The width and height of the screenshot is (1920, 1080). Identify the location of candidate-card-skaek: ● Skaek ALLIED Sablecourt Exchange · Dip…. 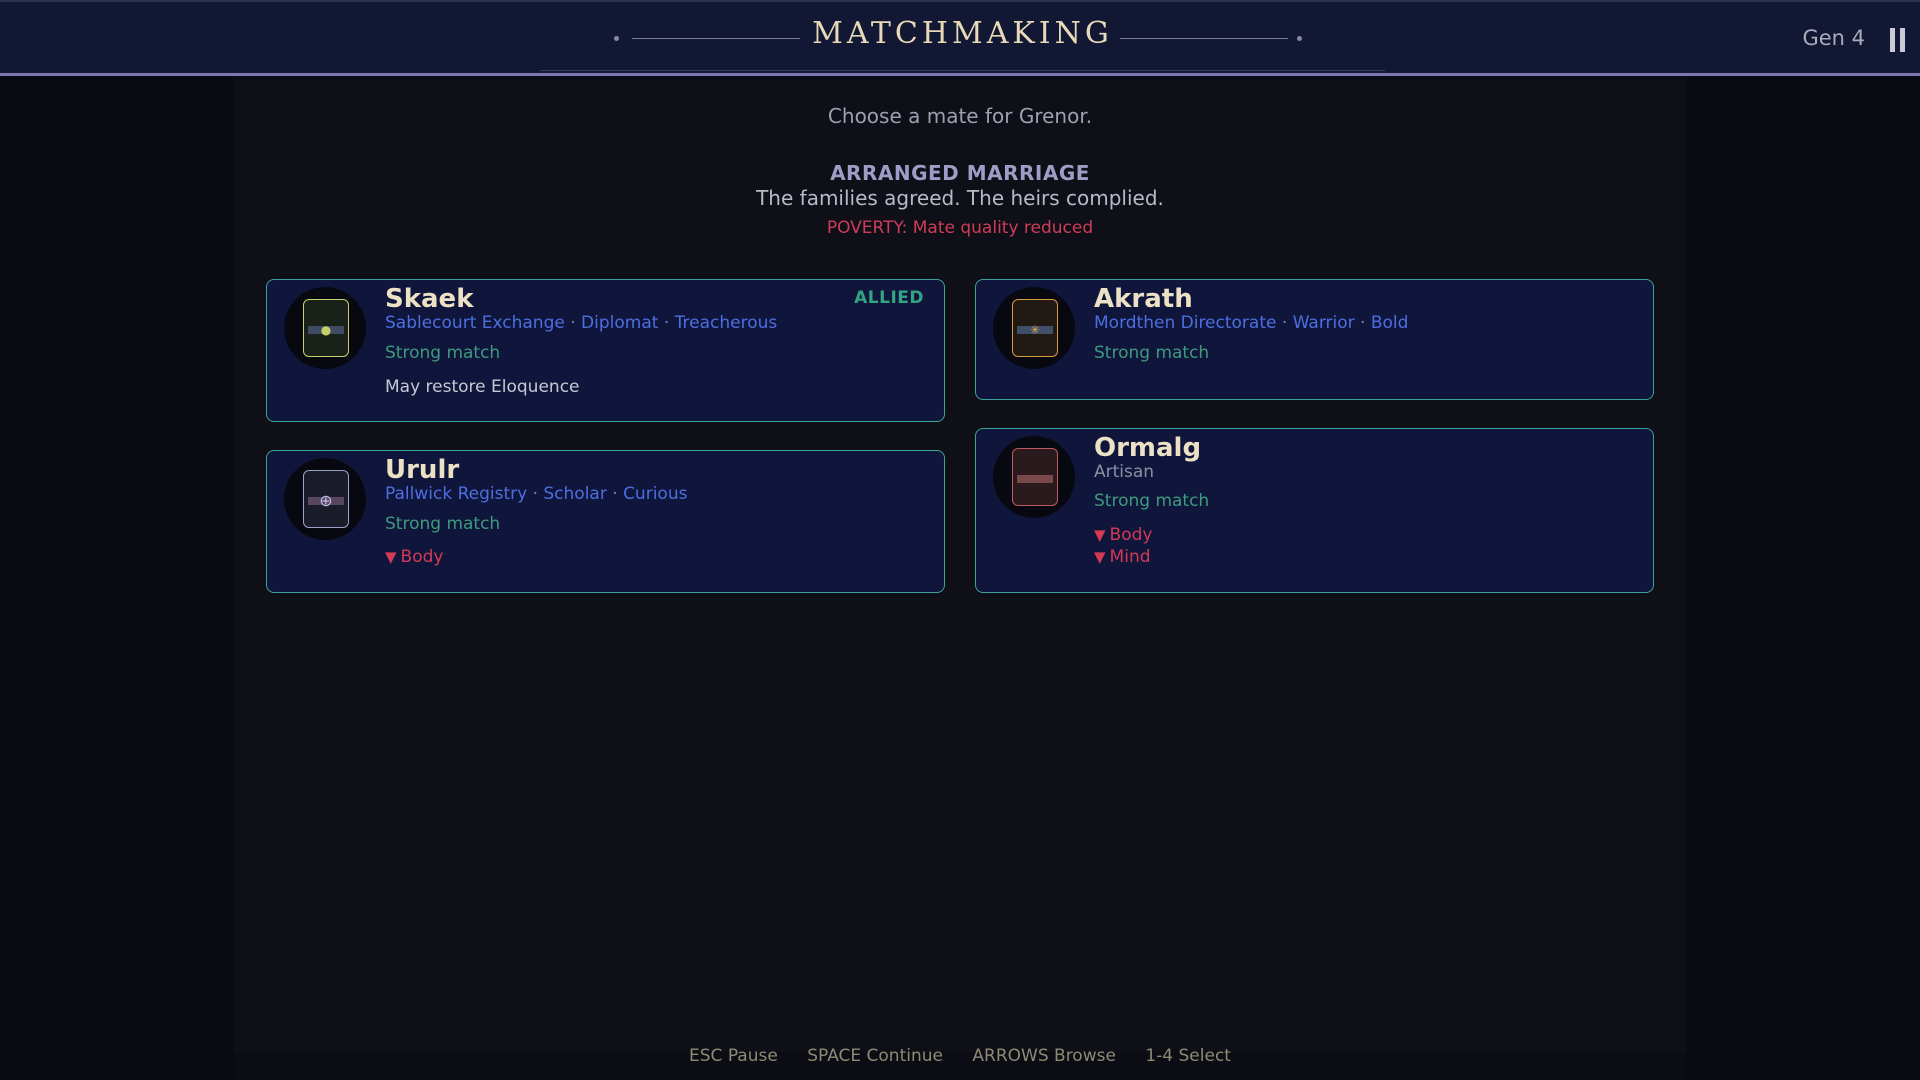
(605, 350).